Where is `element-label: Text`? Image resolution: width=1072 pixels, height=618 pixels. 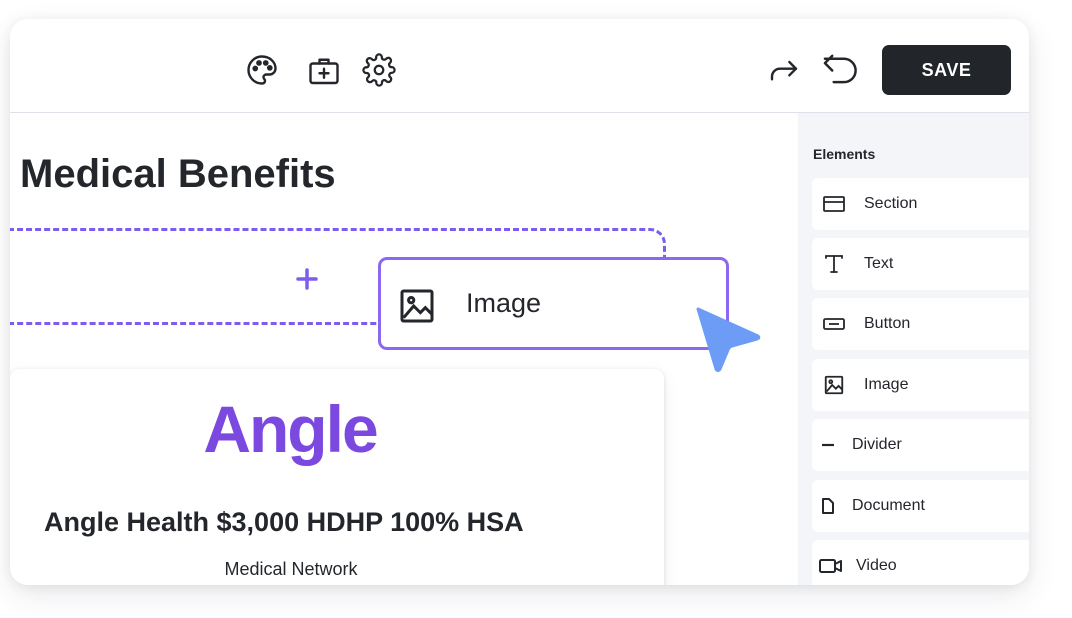
element-label: Text is located at coordinates (879, 263).